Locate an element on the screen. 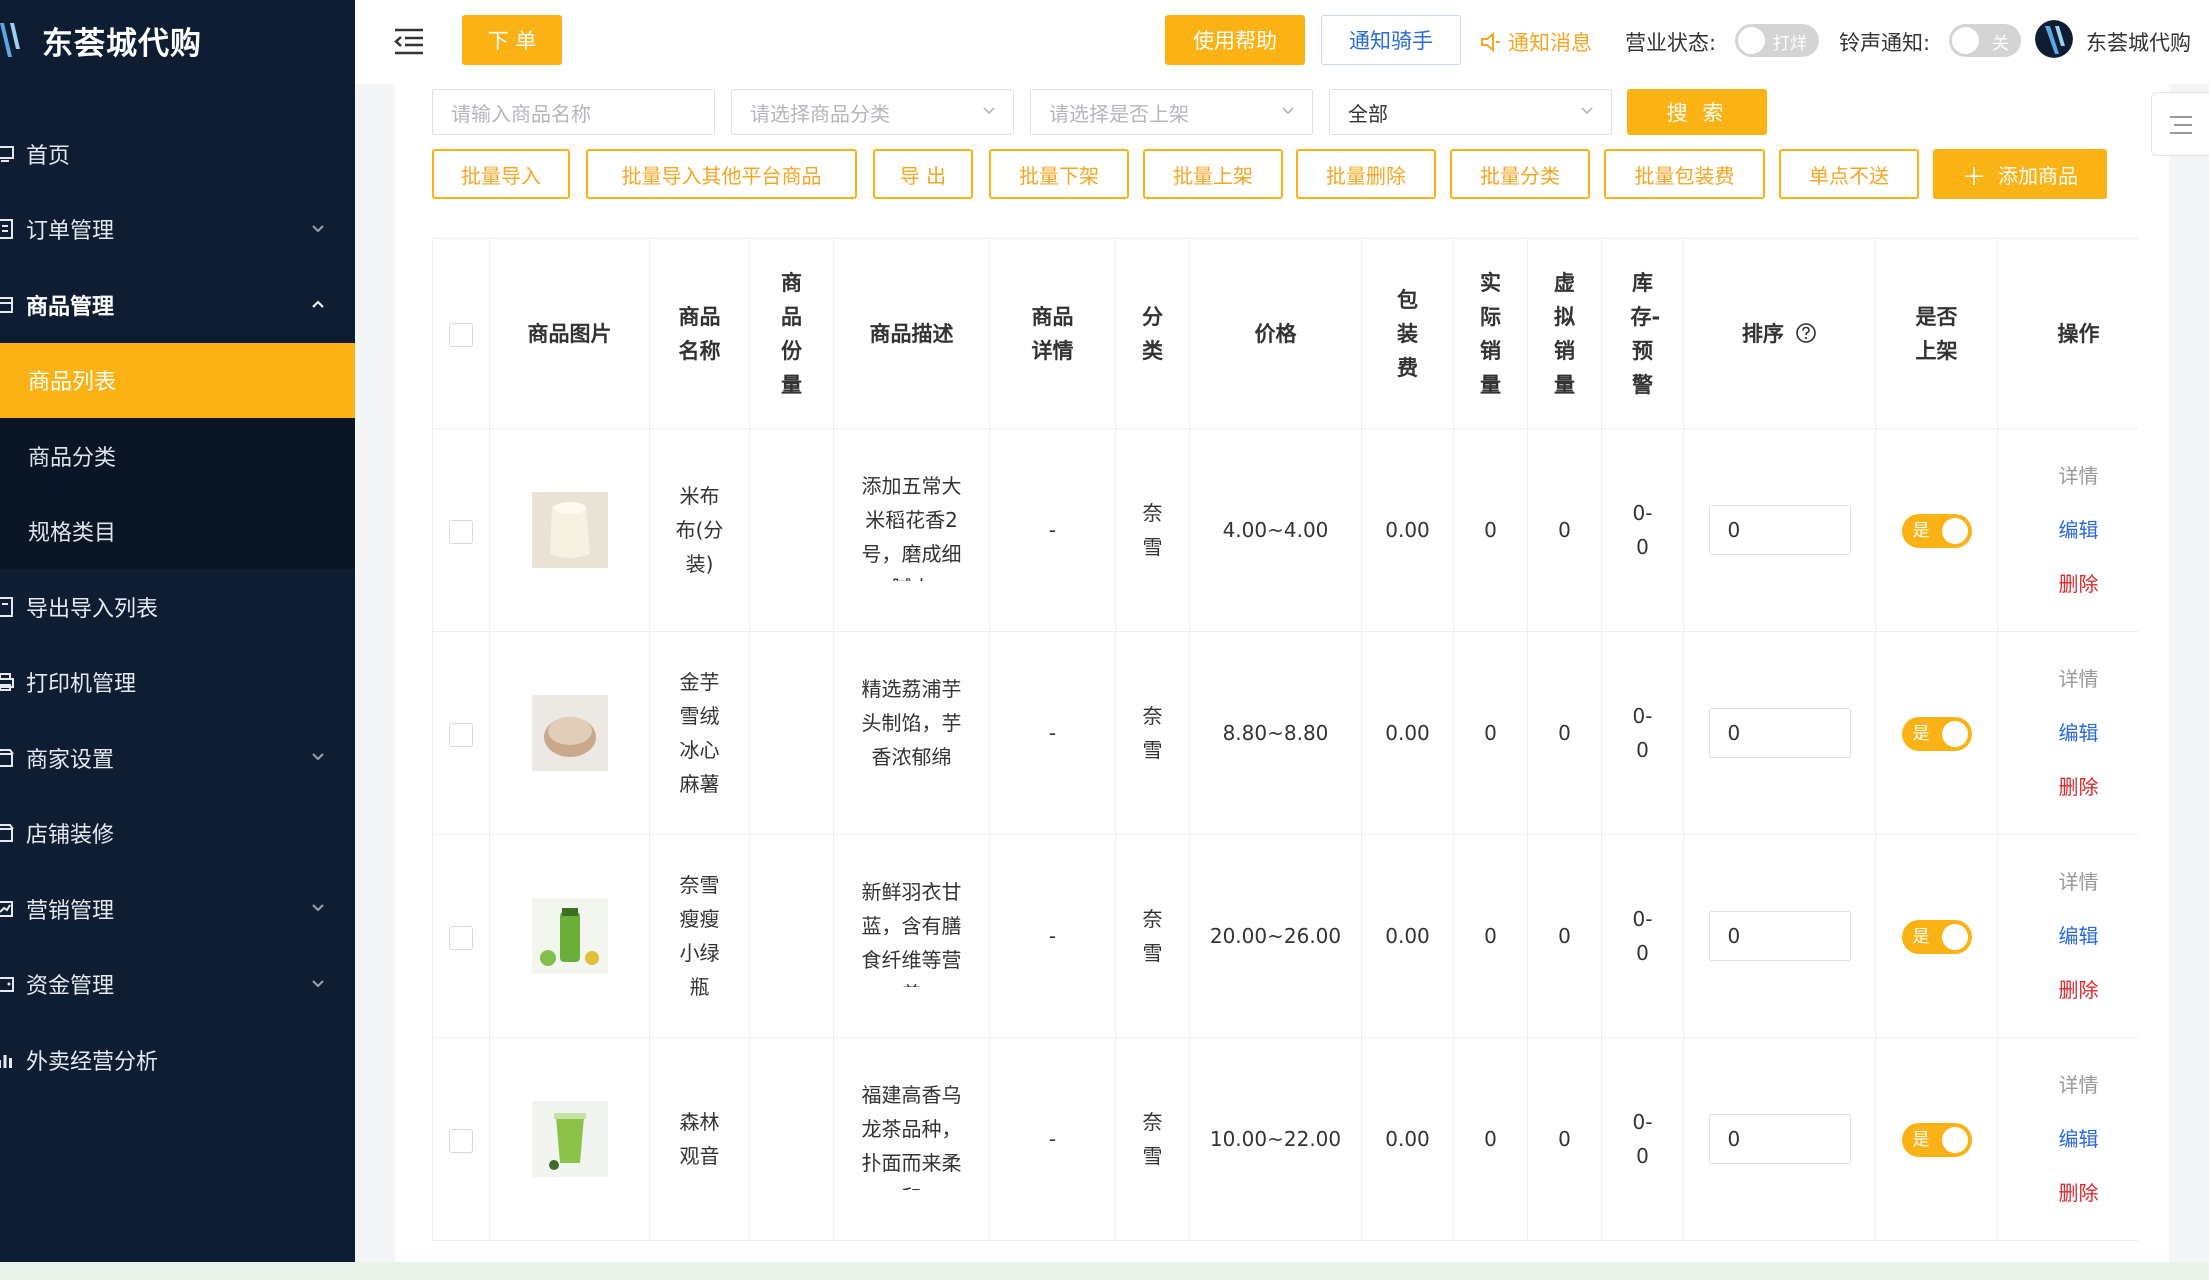 This screenshot has width=2209, height=1280. real-sales: 0 is located at coordinates (1490, 1139).